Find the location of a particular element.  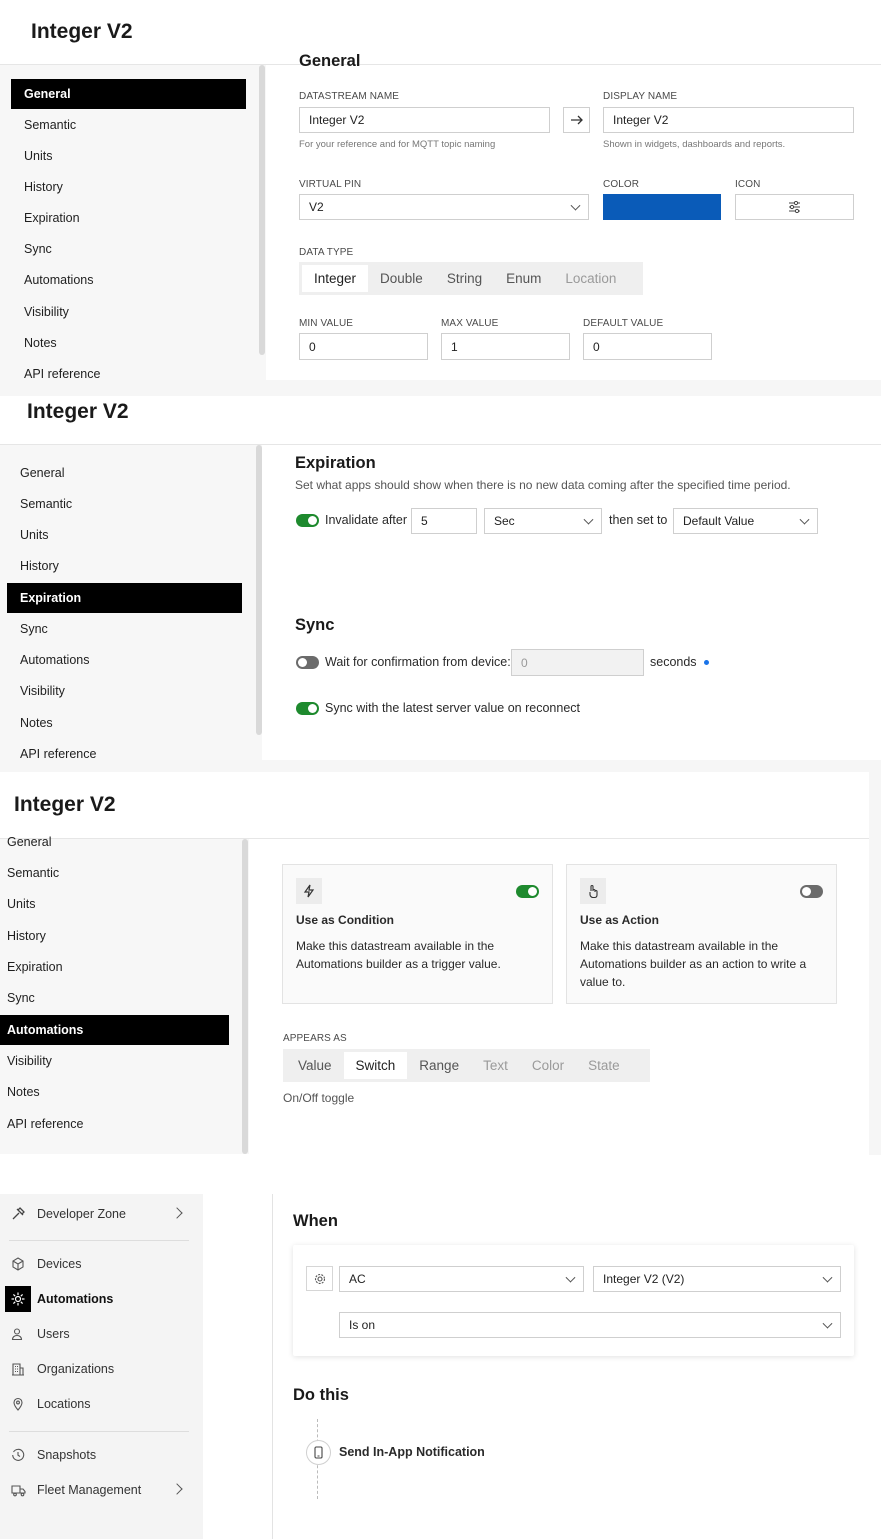

appears-value: Value is located at coordinates (315, 1065).